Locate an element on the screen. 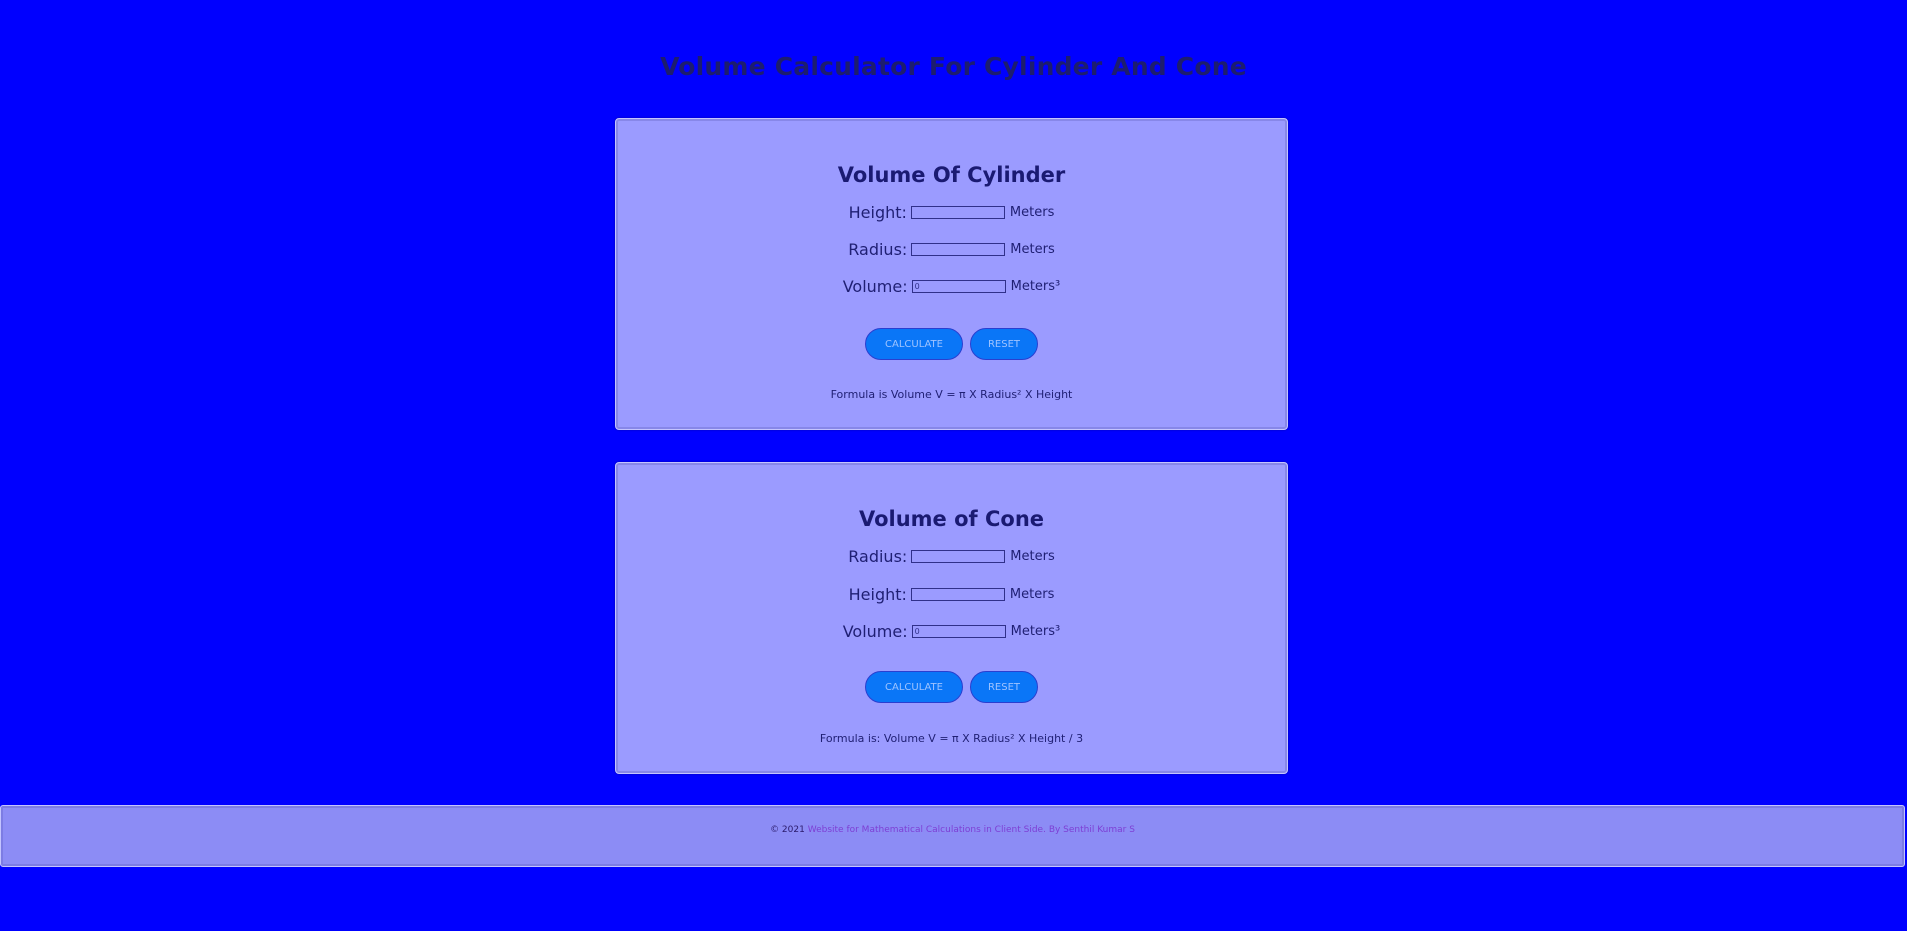  cone-height-row: Height: Meters is located at coordinates (951, 594).